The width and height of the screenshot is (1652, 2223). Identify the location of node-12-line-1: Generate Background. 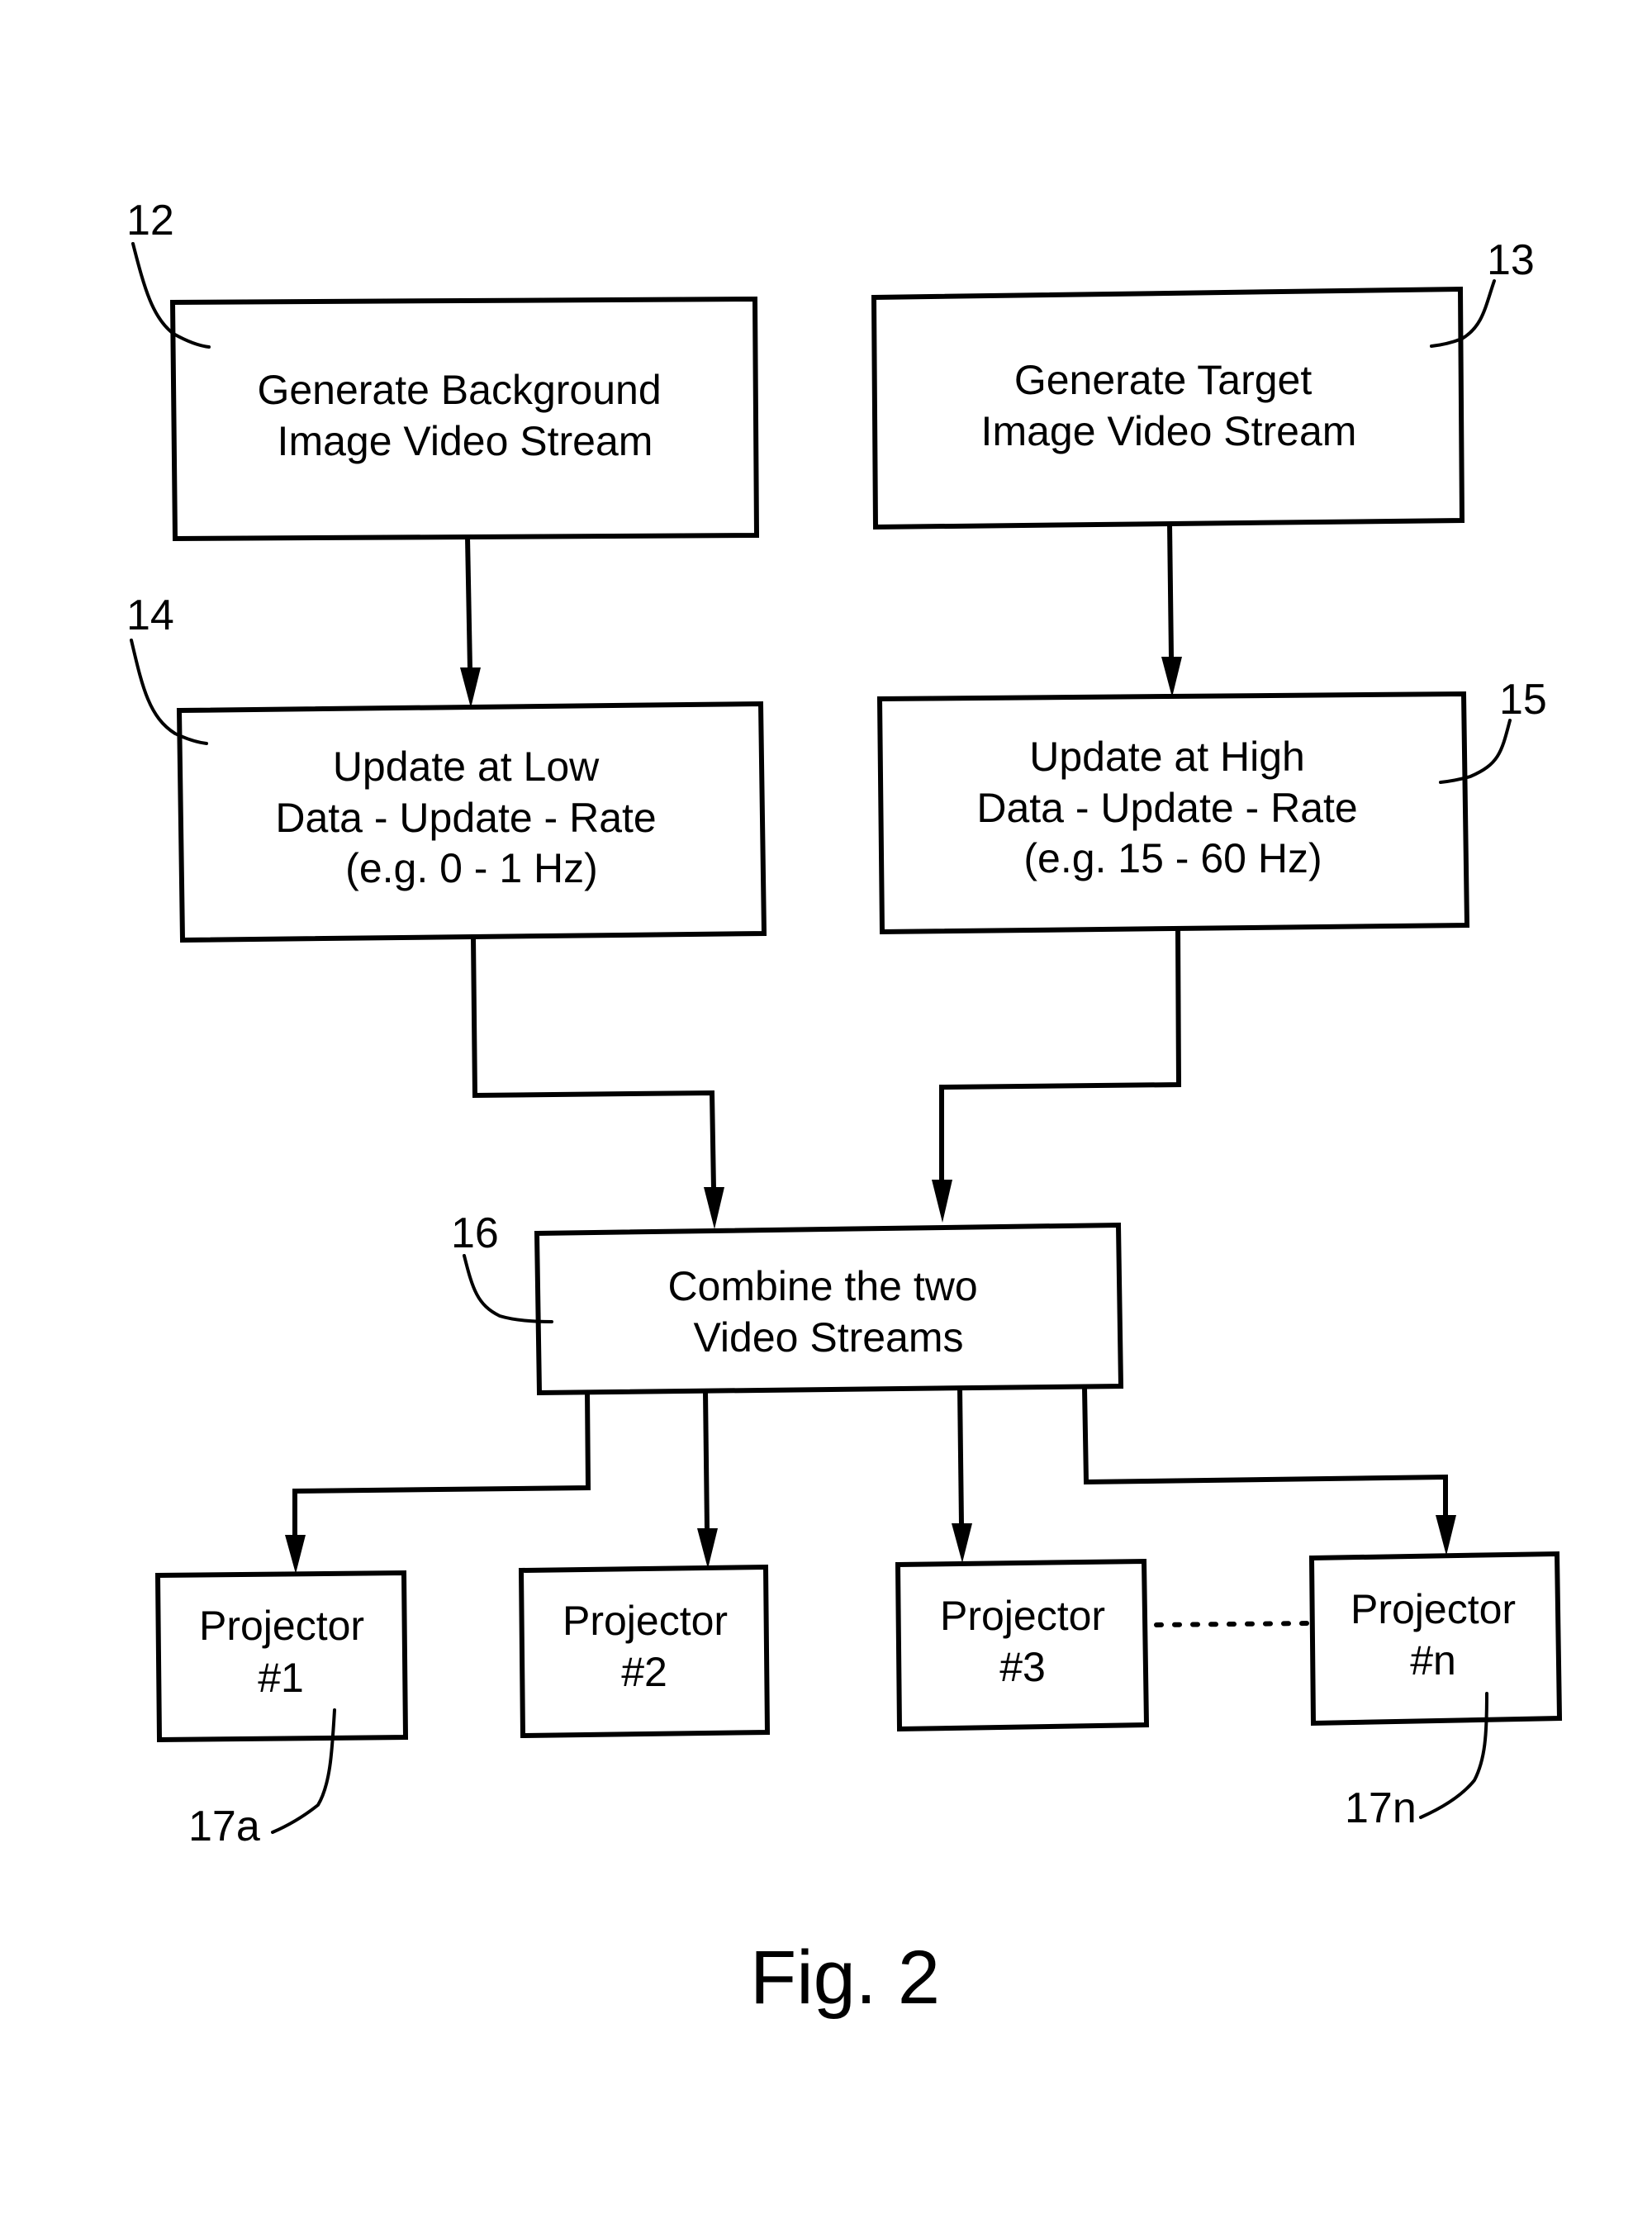
(459, 390).